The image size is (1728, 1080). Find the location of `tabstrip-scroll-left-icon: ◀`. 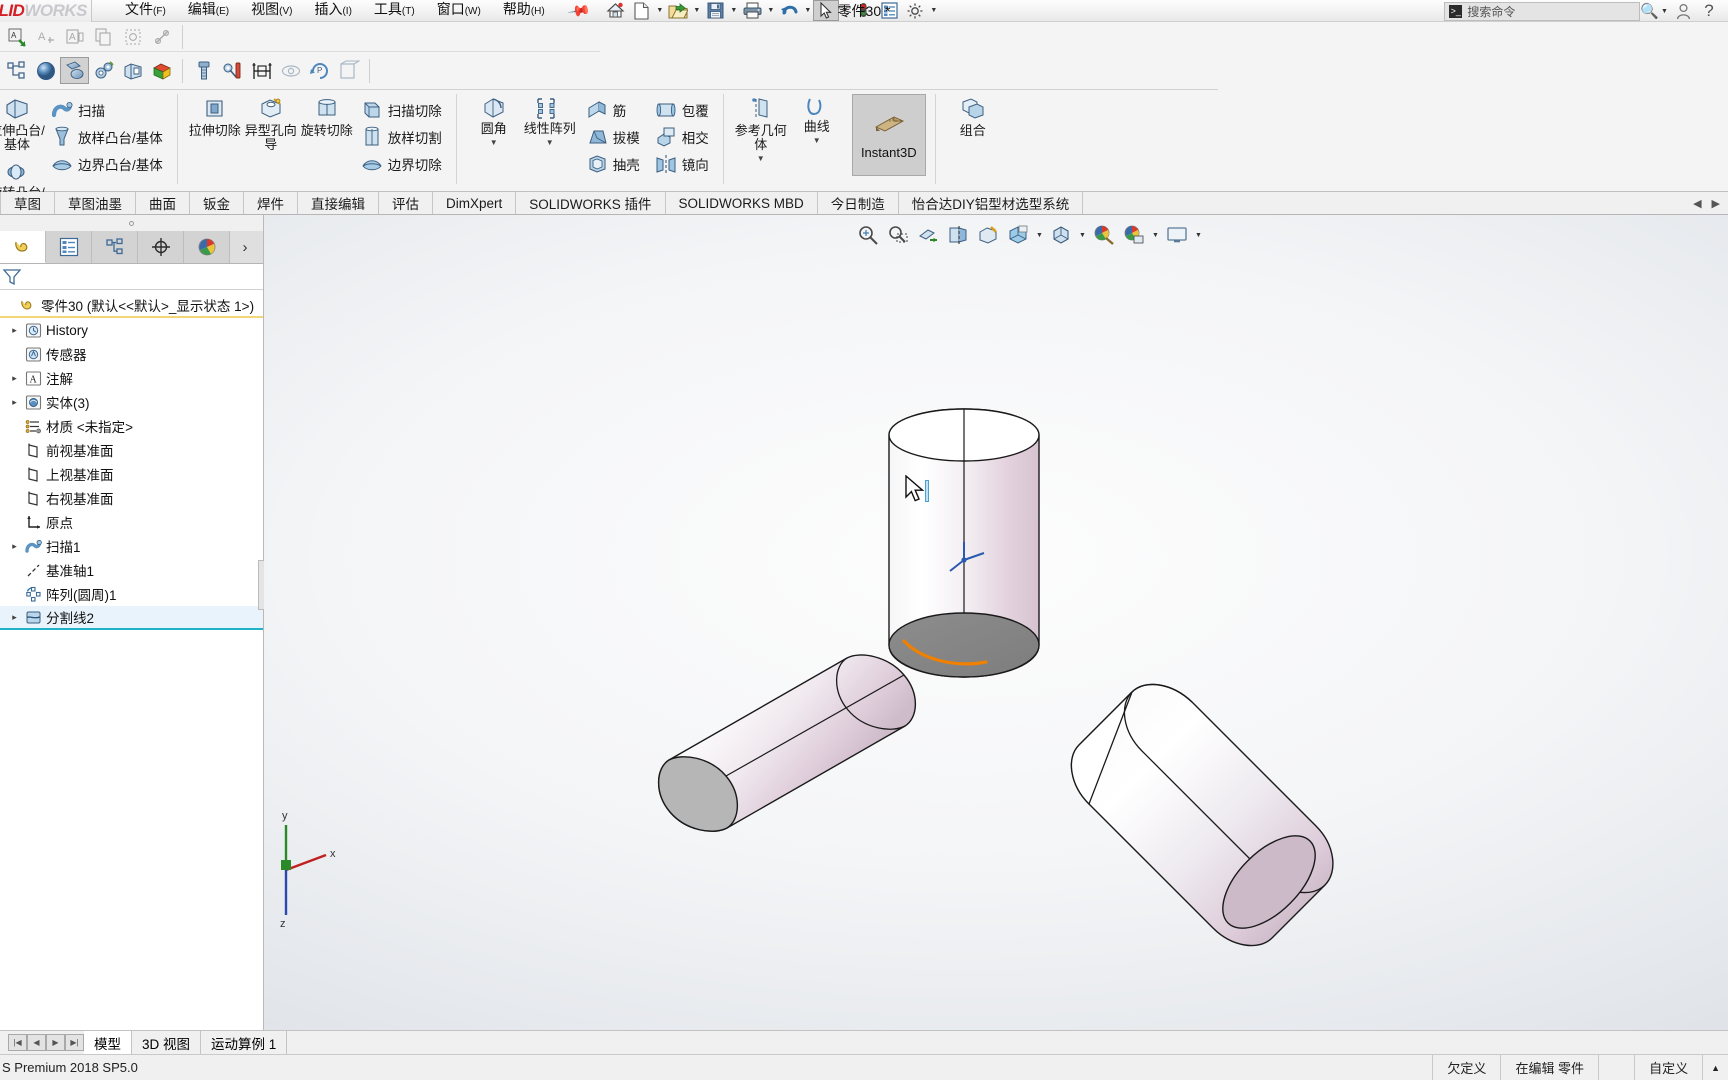

tabstrip-scroll-left-icon: ◀ is located at coordinates (1697, 203).